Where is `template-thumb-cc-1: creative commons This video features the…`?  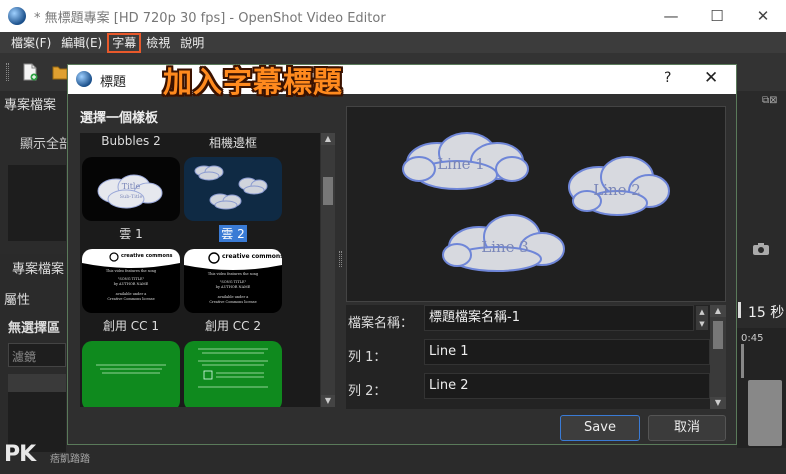 template-thumb-cc-1: creative commons This video features the… is located at coordinates (131, 281).